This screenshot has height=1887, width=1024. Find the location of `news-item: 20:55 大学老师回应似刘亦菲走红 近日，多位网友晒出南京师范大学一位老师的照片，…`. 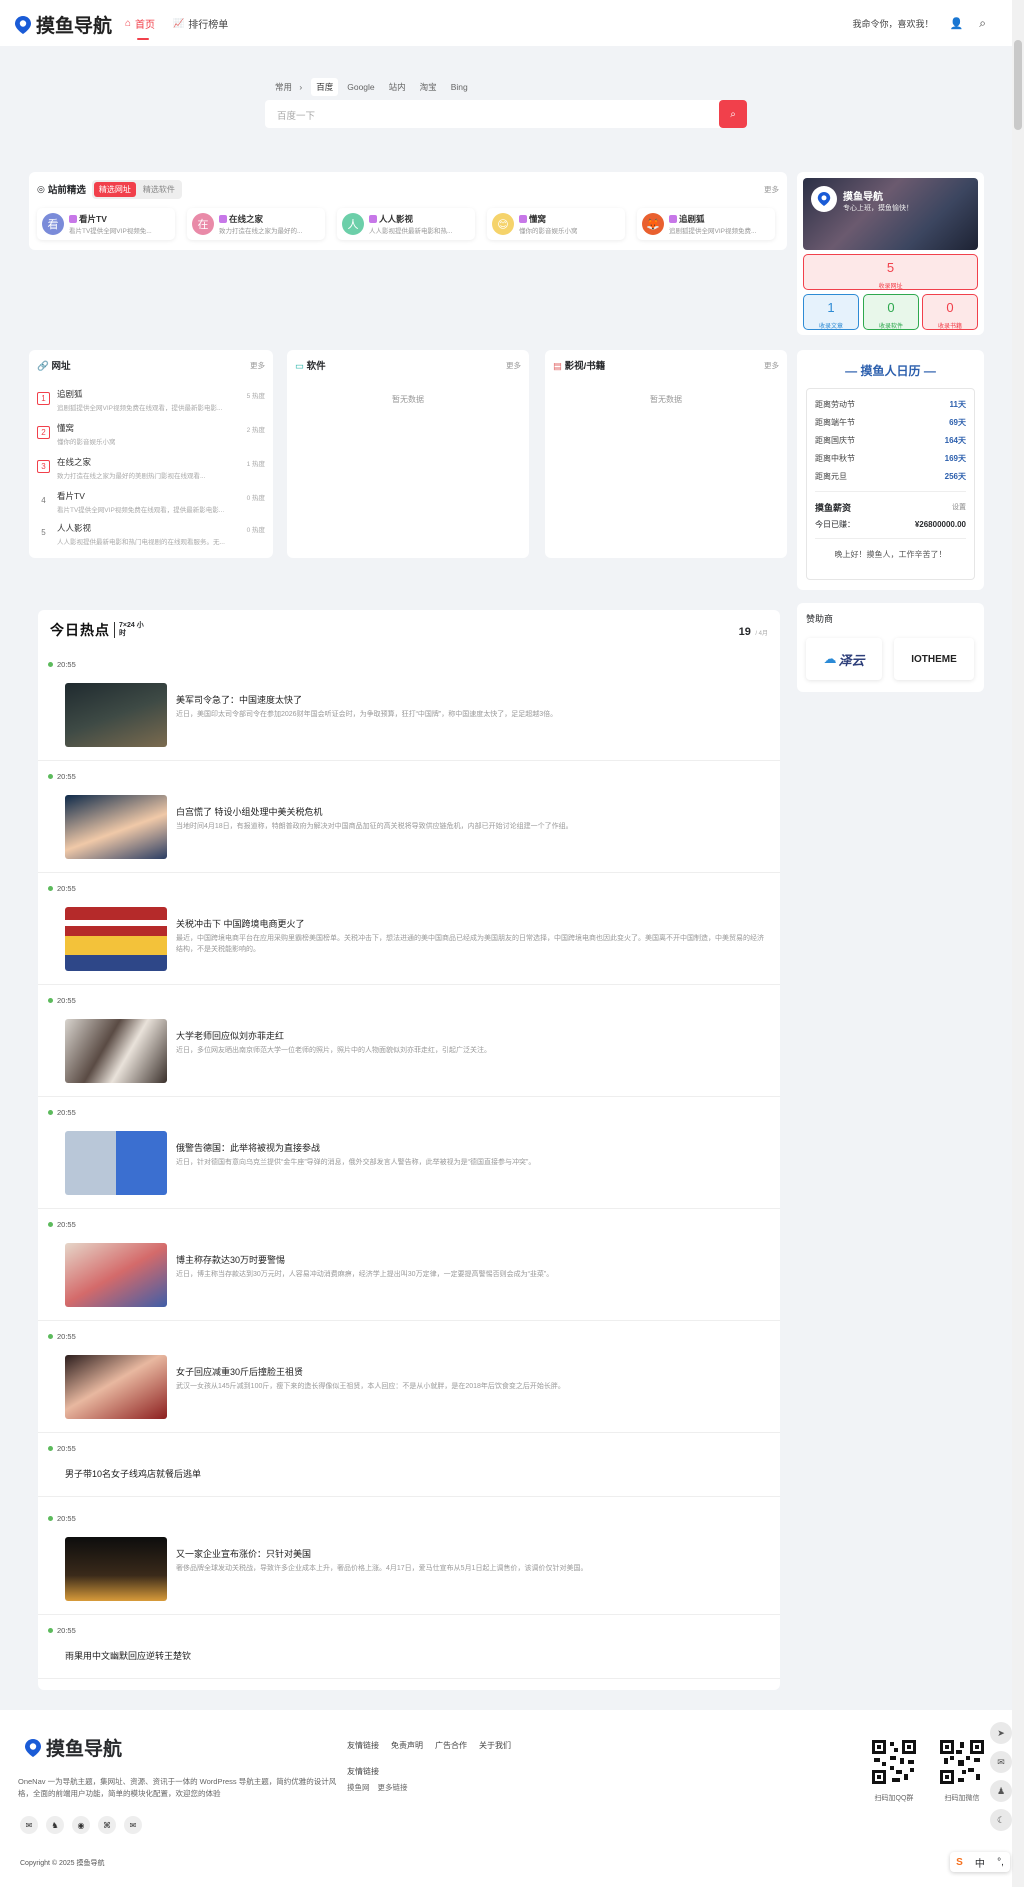

news-item: 20:55 大学老师回应似刘亦菲走红 近日，多位网友晒出南京师范大学一位老师的照片，… is located at coordinates (409, 1052).